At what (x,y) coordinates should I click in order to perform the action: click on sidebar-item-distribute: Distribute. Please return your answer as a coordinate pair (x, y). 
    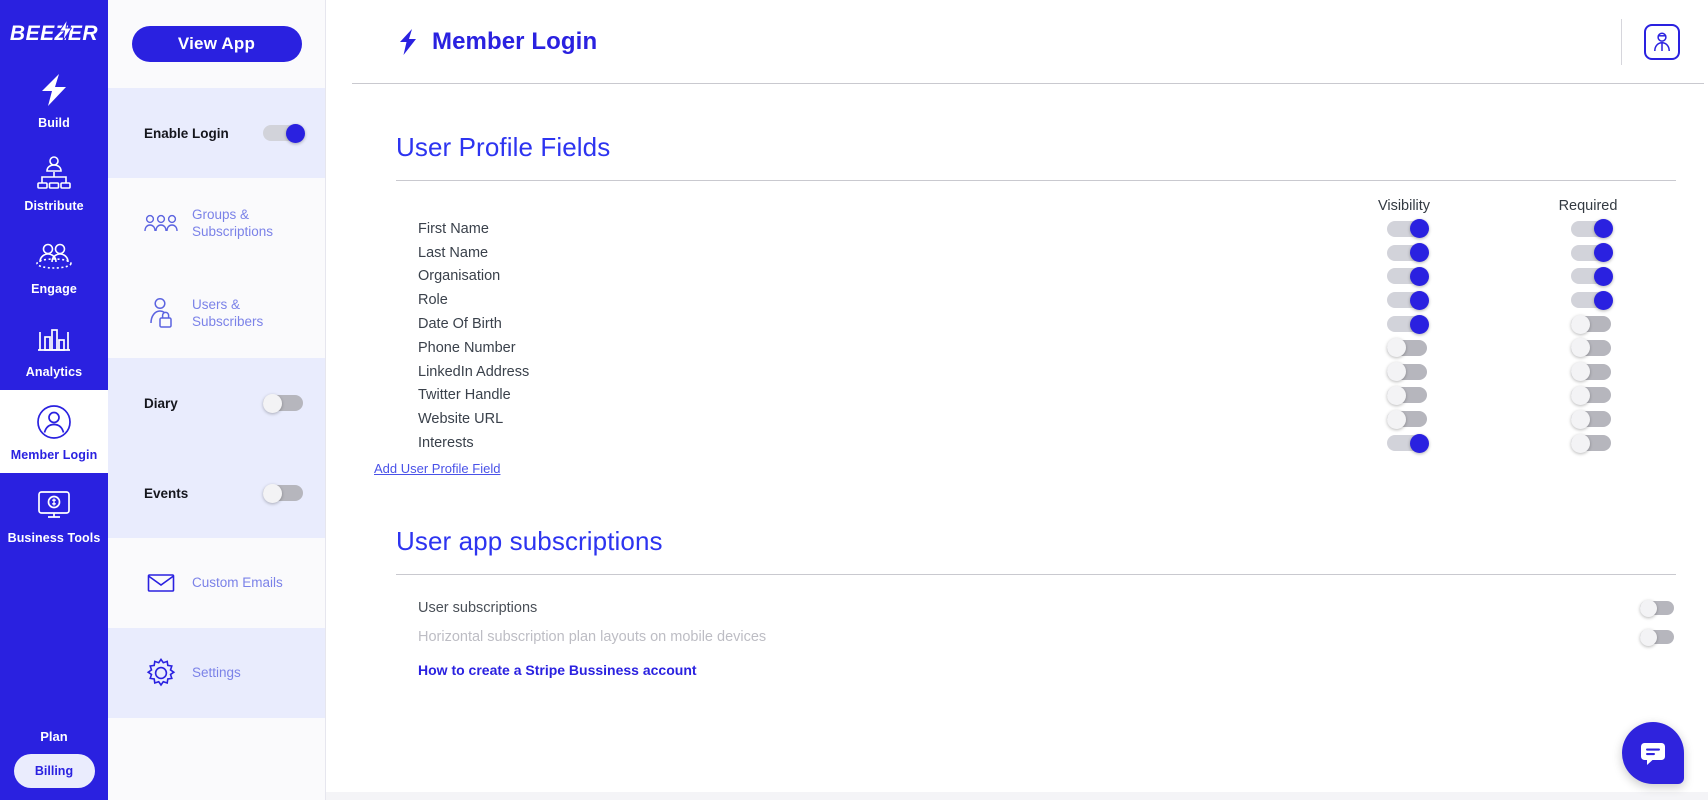
    Looking at the image, I should click on (54, 182).